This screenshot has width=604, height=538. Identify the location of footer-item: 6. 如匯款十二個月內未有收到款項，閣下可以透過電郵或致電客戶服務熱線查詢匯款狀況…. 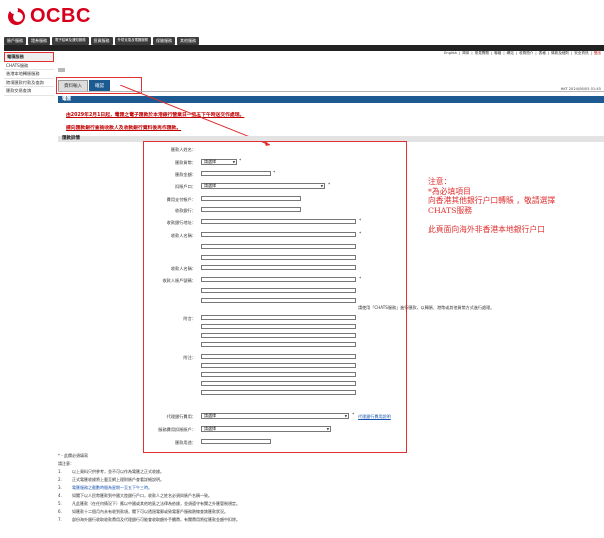
(143, 511).